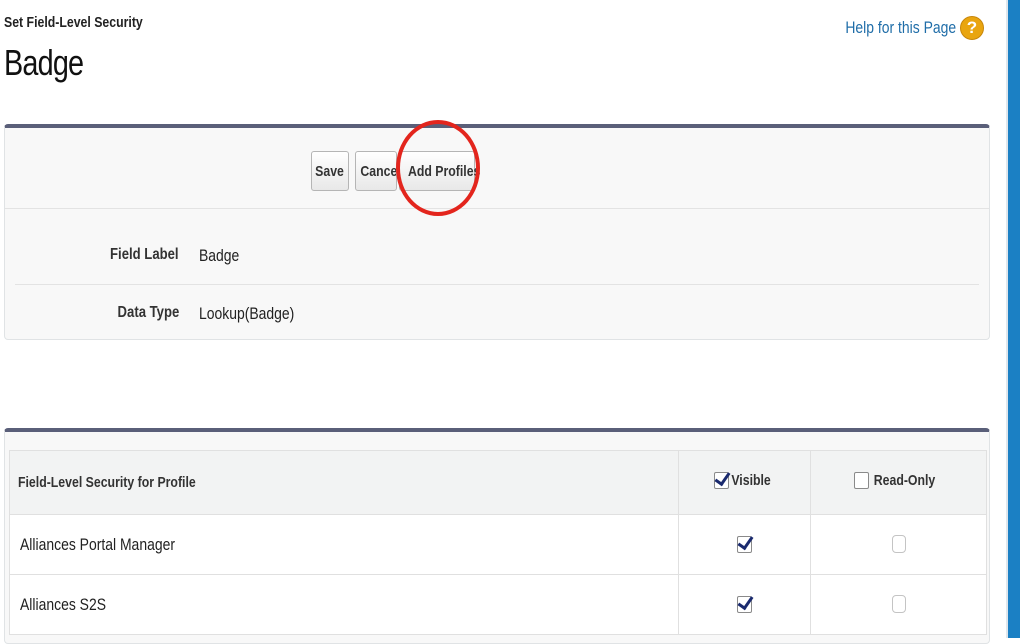 The height and width of the screenshot is (644, 1020). Describe the element at coordinates (898, 482) in the screenshot. I see `column-header-read-only: Read-Only` at that location.